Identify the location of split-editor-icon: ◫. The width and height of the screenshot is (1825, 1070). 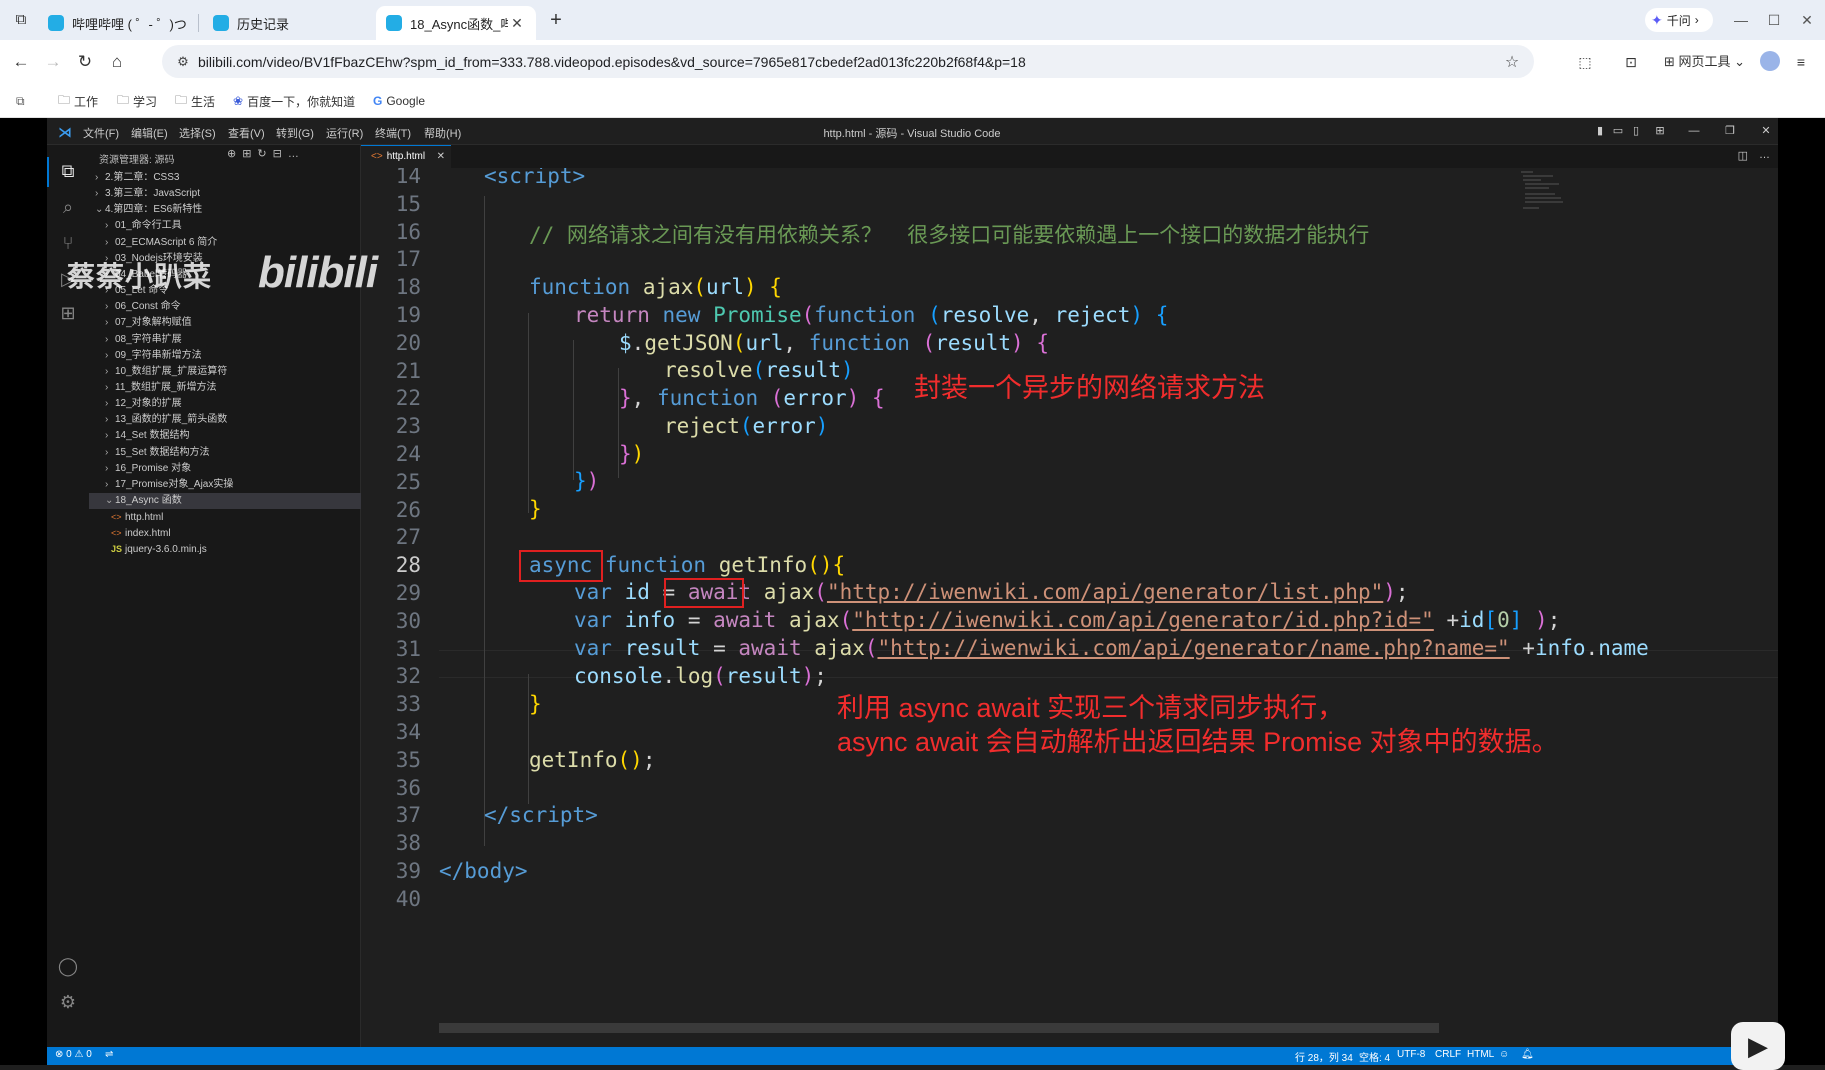
(1743, 155).